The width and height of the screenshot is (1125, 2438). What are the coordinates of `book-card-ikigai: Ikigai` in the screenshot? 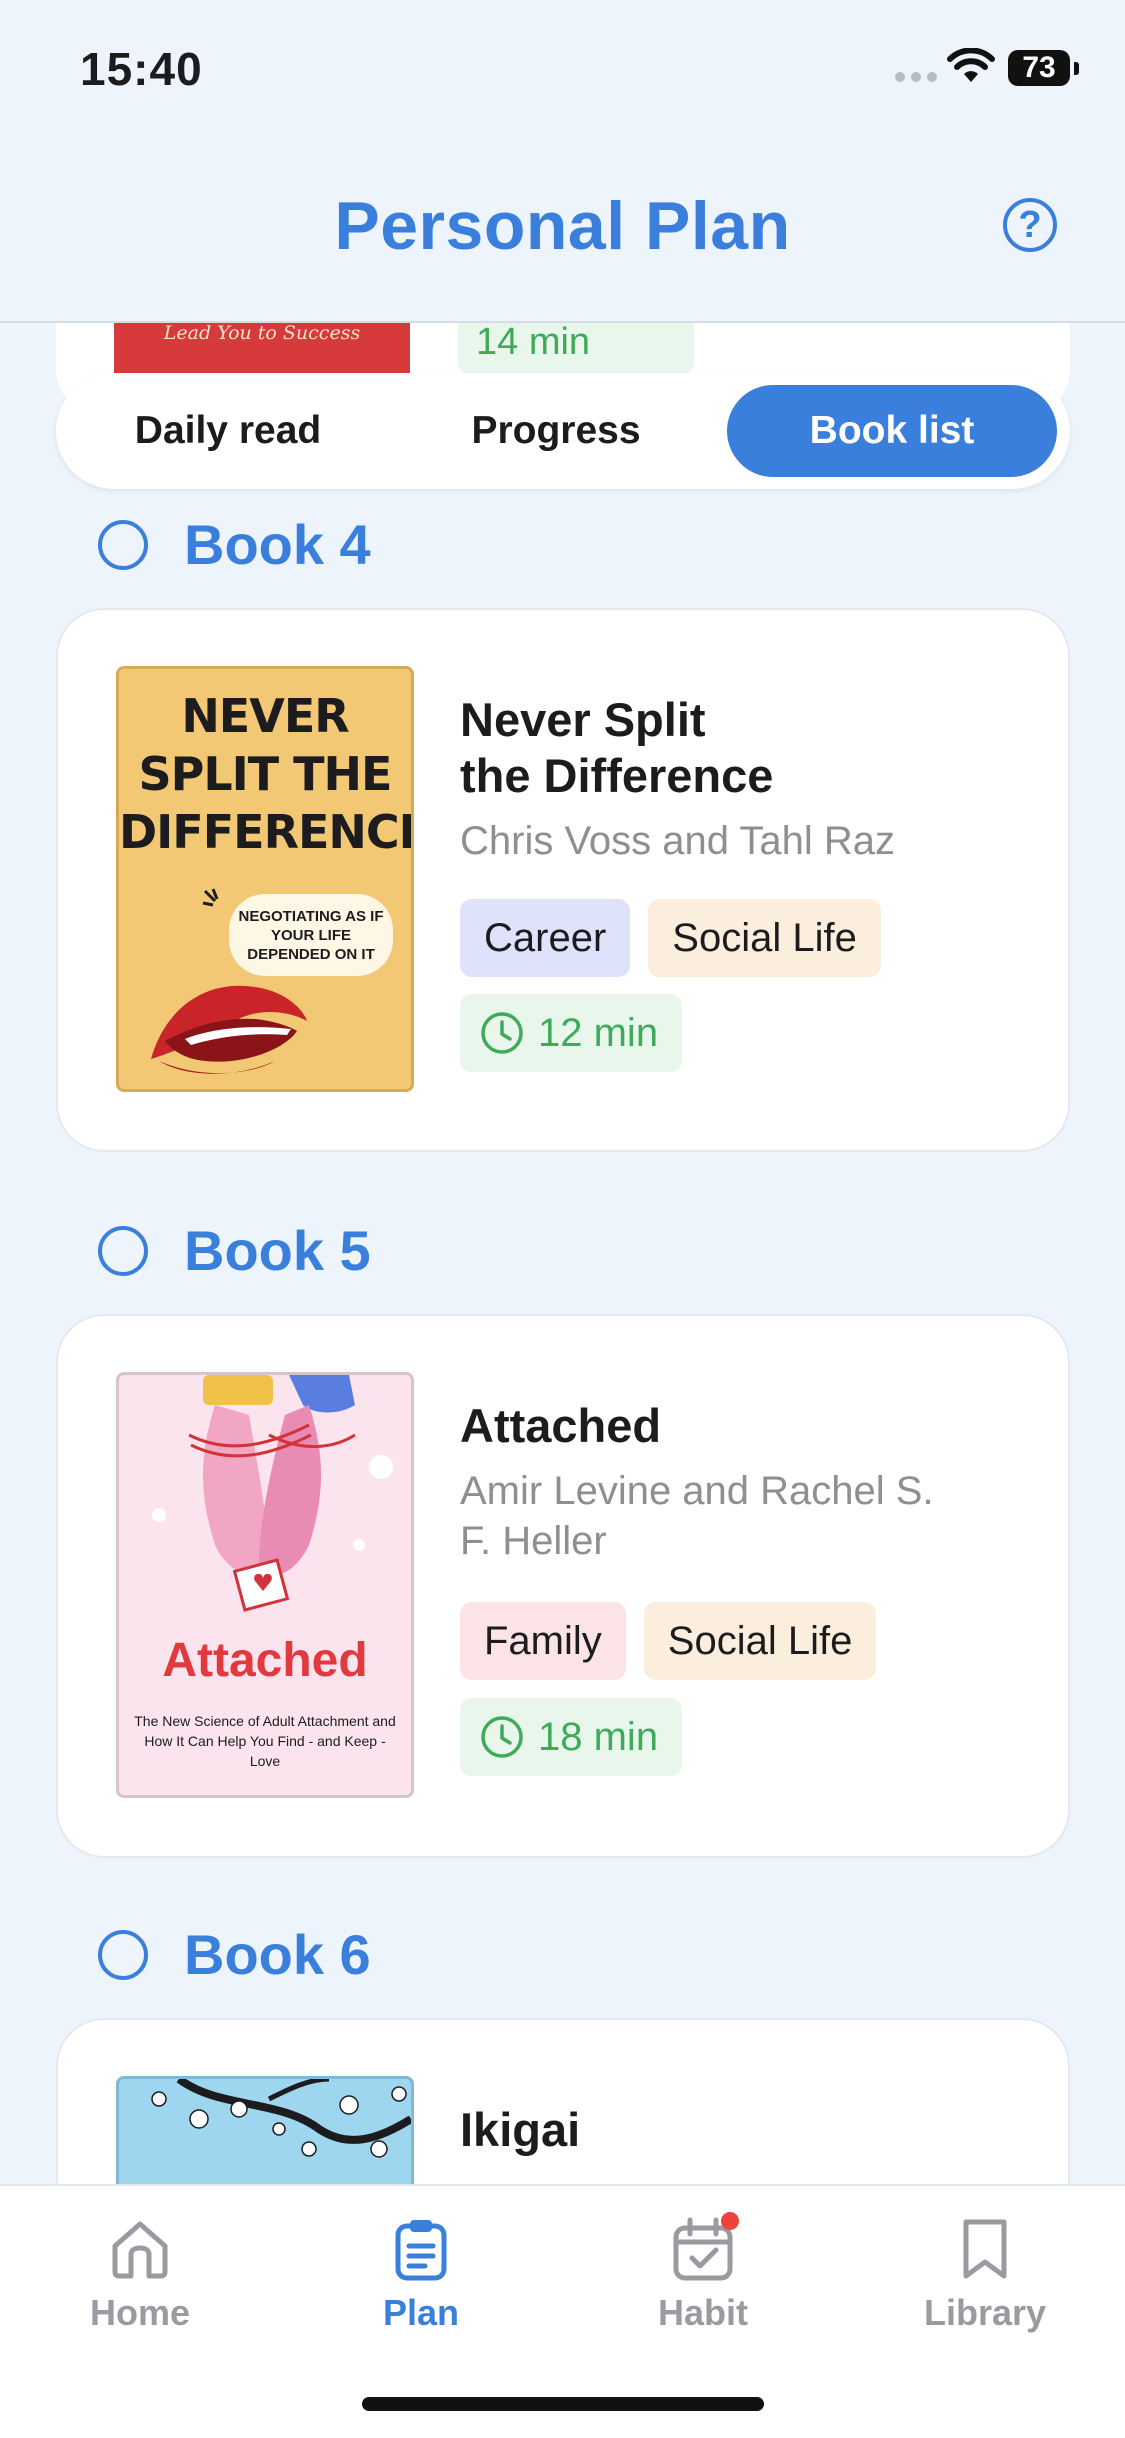 It's located at (563, 2101).